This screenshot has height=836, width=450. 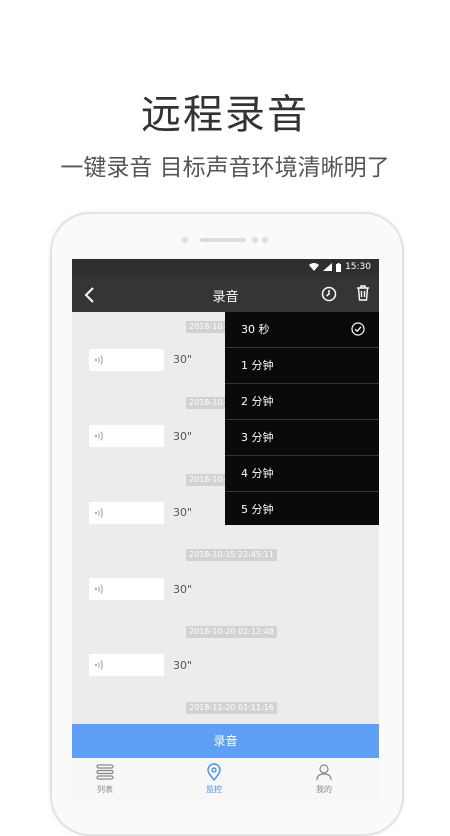 I want to click on duration-option: 5 分钟, so click(x=302, y=509).